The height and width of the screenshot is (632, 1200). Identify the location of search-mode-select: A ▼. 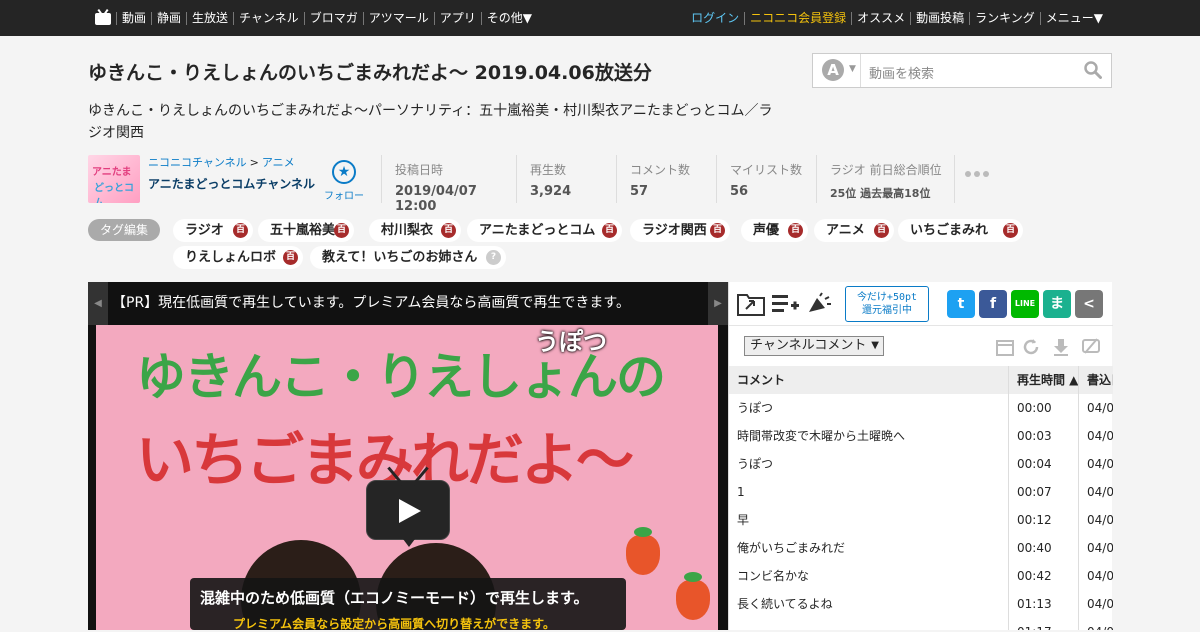
(837, 70).